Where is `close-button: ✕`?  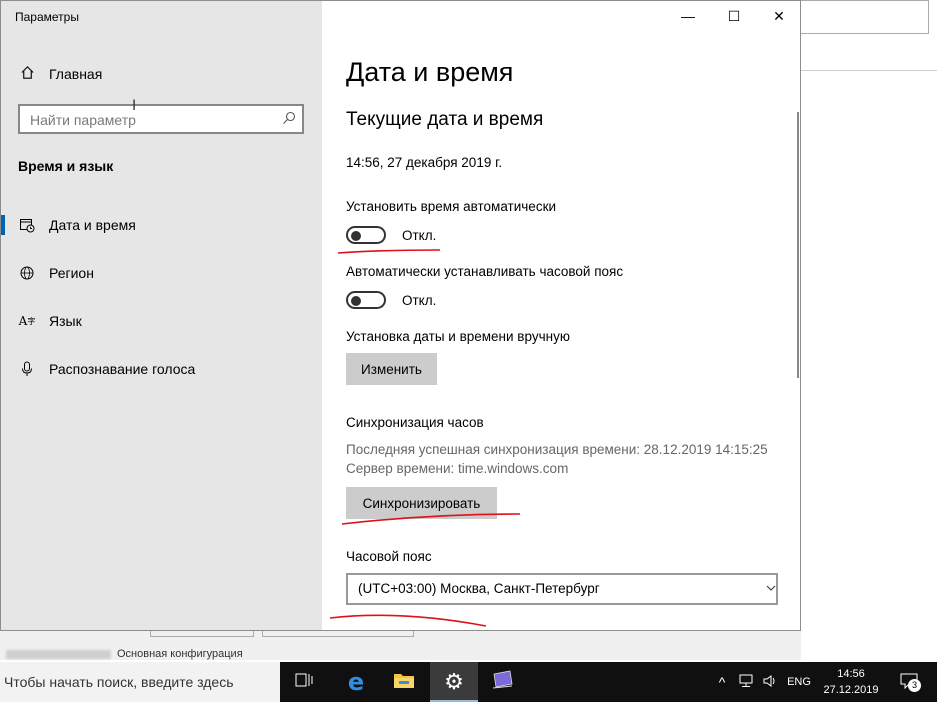
close-button: ✕ is located at coordinates (779, 16).